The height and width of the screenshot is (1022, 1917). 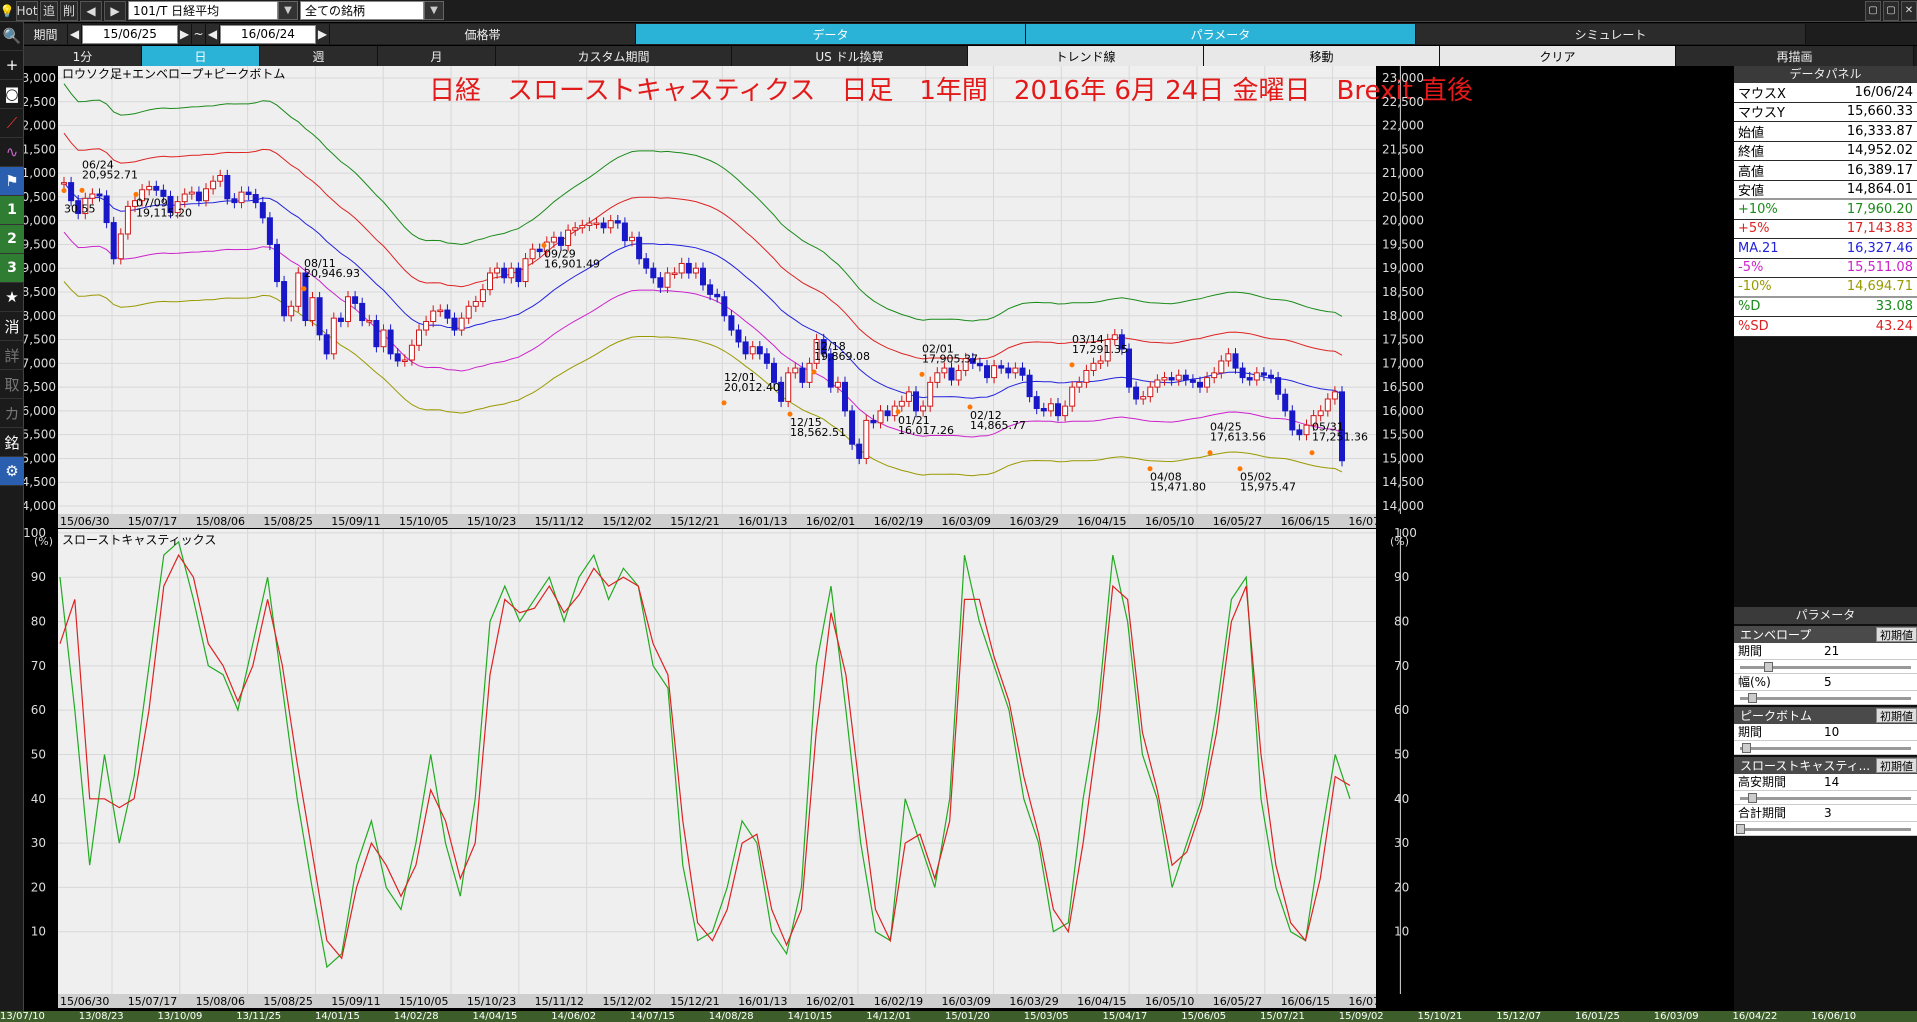 I want to click on envelope-reset-button: 初期値, so click(x=1896, y=634).